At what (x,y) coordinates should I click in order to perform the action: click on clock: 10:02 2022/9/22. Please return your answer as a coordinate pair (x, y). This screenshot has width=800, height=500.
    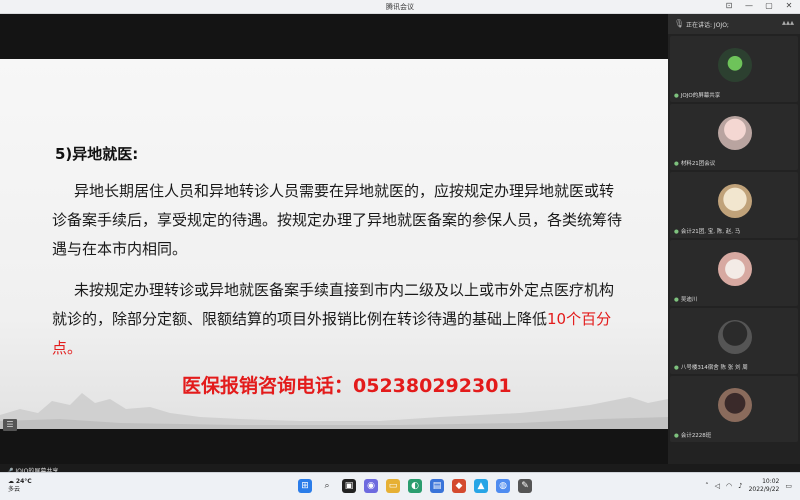
    Looking at the image, I should click on (764, 486).